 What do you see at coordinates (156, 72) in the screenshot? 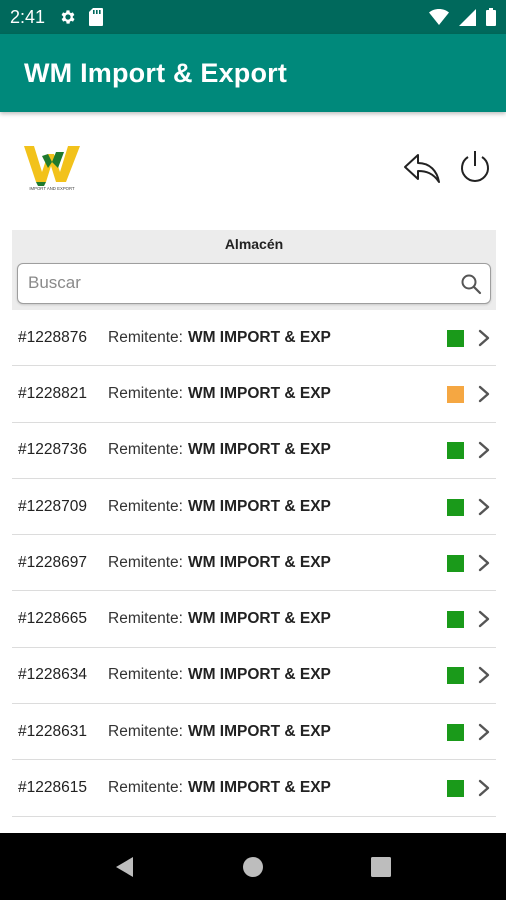
I see `app-title: WM Import & Export` at bounding box center [156, 72].